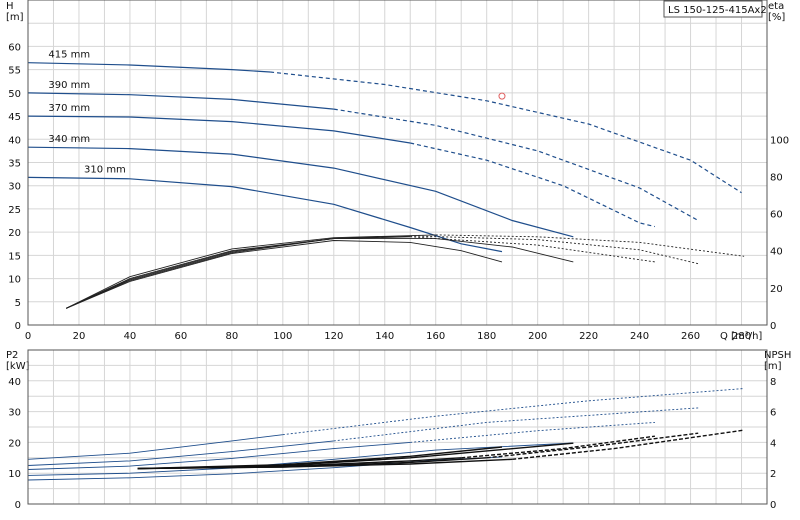  I want to click on p2-tick-label: 30, so click(14, 413).